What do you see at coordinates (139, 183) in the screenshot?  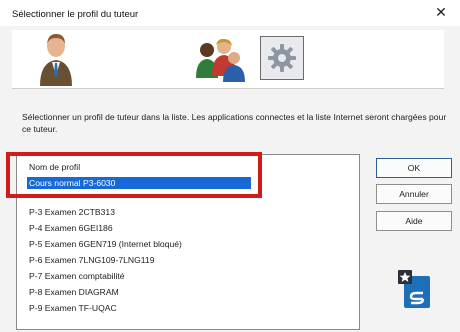 I see `list-item-selected: Cours normal P3-6030` at bounding box center [139, 183].